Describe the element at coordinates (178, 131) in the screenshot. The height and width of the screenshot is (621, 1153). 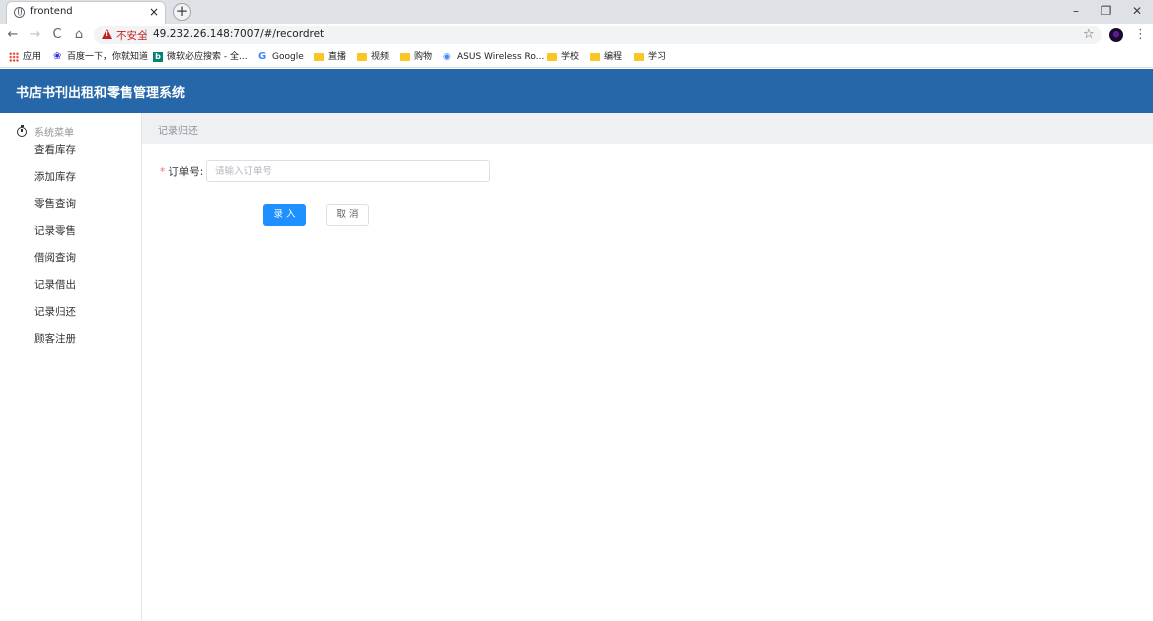
I see `breadcrumb-current: 记录归还` at that location.